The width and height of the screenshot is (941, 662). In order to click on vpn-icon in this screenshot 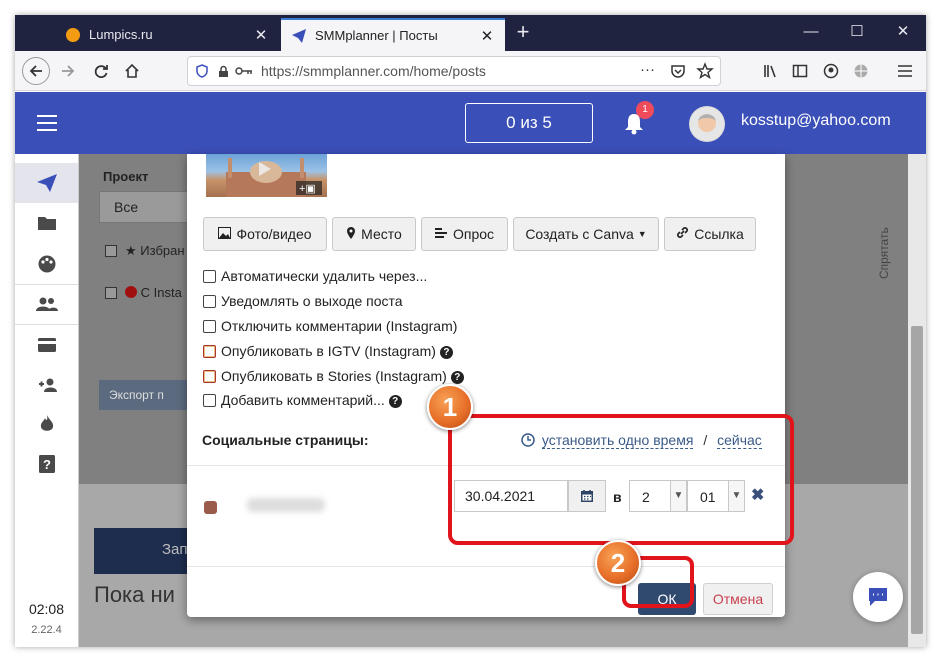, I will do `click(861, 71)`.